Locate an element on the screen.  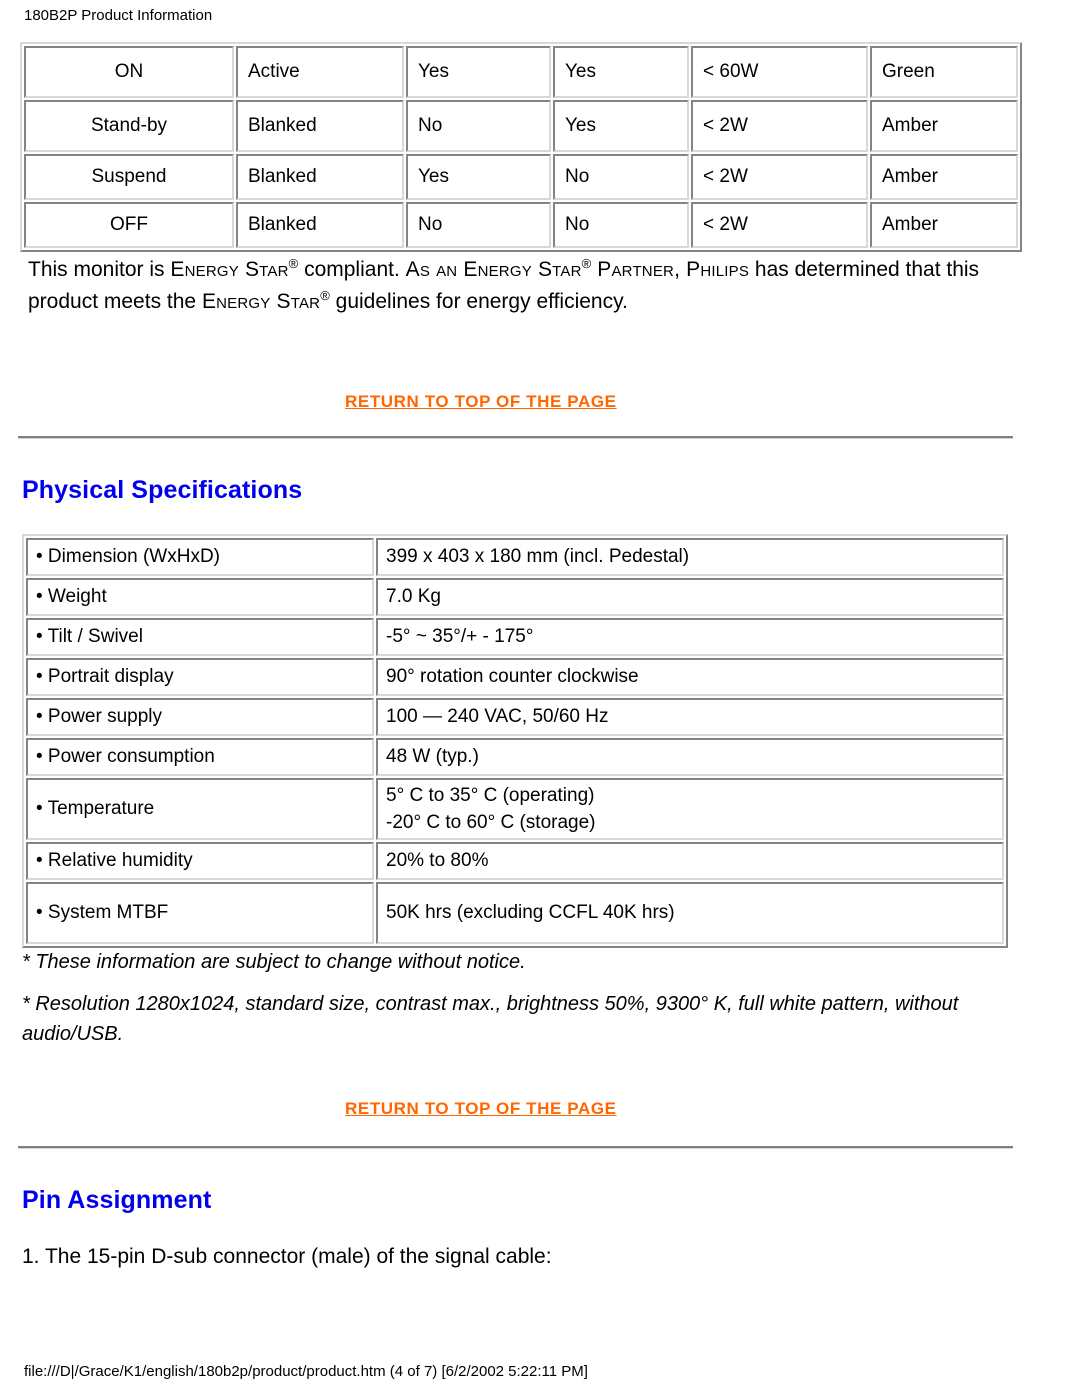
cell-power-used: < 60W is located at coordinates (779, 72).